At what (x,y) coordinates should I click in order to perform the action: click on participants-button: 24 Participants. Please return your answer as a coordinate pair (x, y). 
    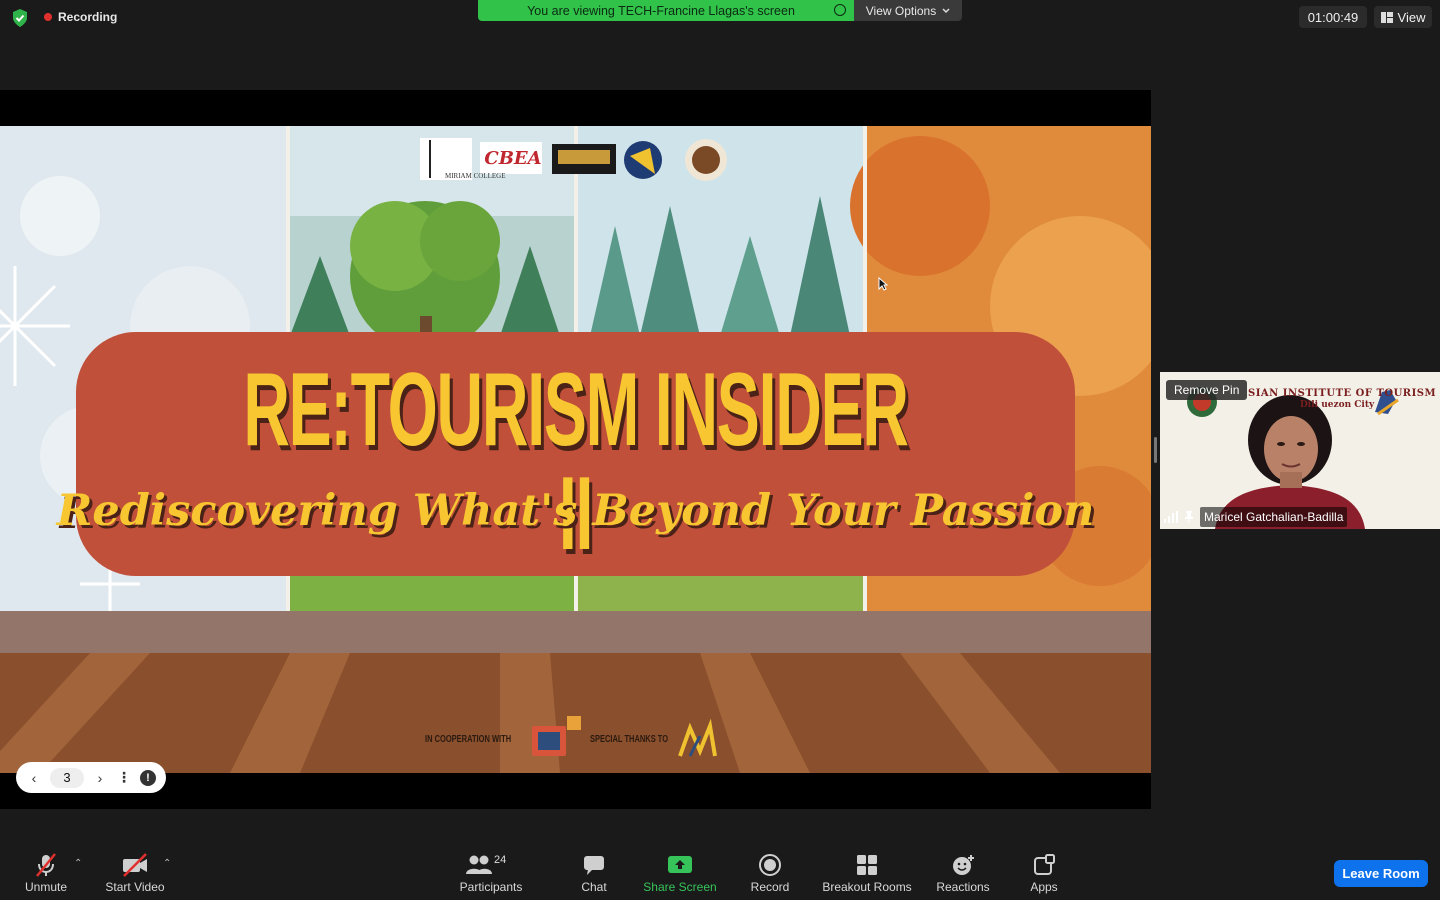
    Looking at the image, I should click on (491, 873).